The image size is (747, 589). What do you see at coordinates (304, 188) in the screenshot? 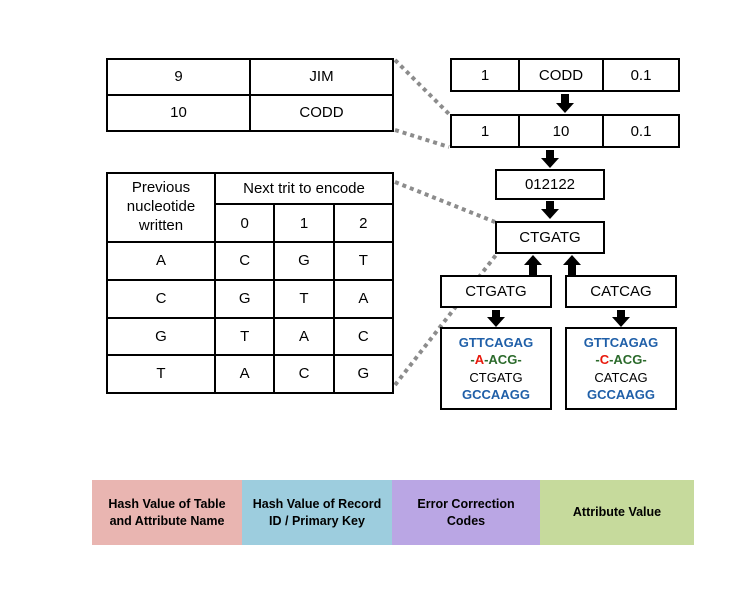
I see `header-next-trit: Next trit to encode` at bounding box center [304, 188].